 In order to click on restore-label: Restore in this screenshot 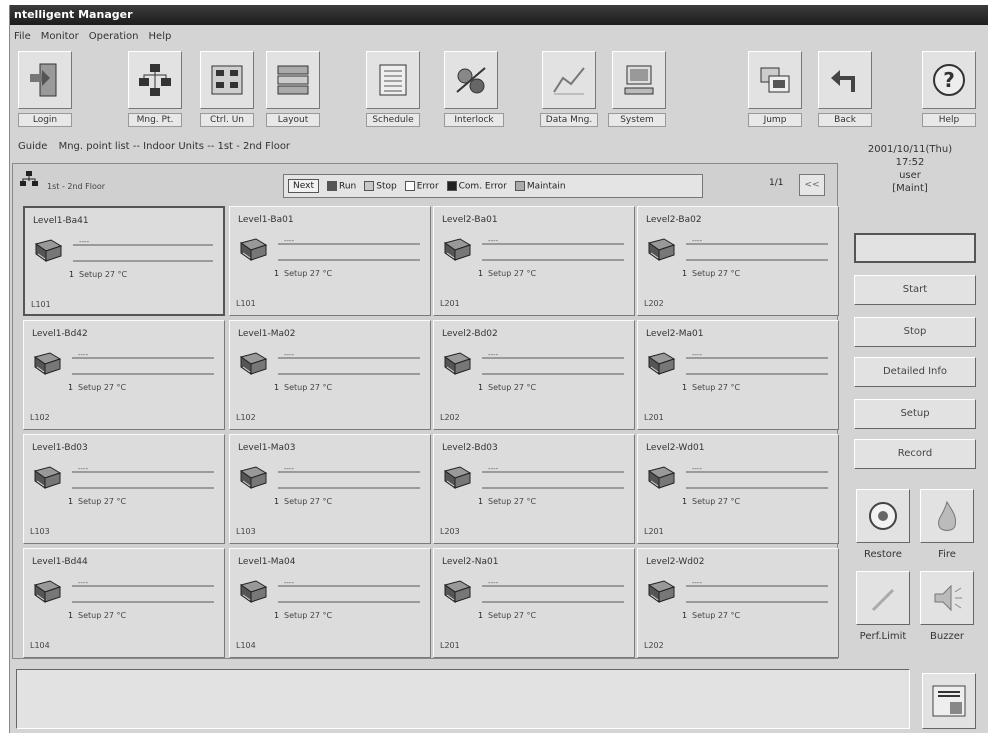, I will do `click(883, 554)`.